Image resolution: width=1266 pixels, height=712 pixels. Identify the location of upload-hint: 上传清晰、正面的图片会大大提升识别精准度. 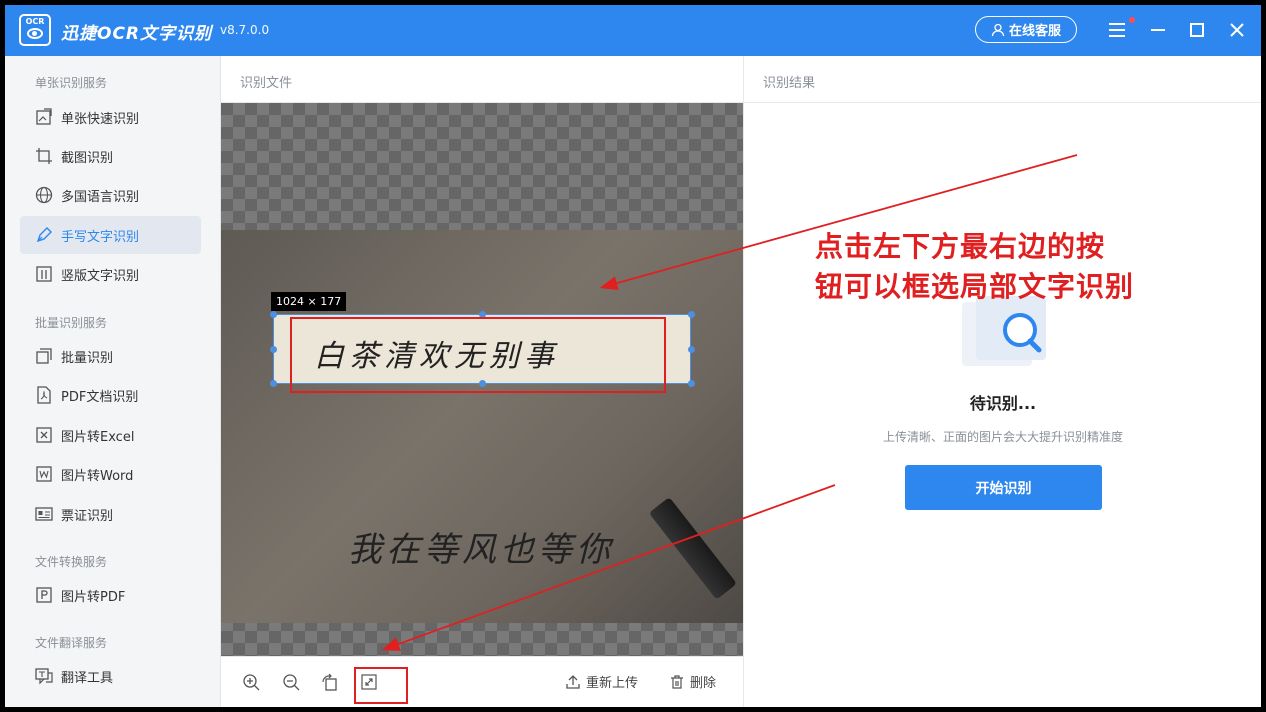
(1002, 437).